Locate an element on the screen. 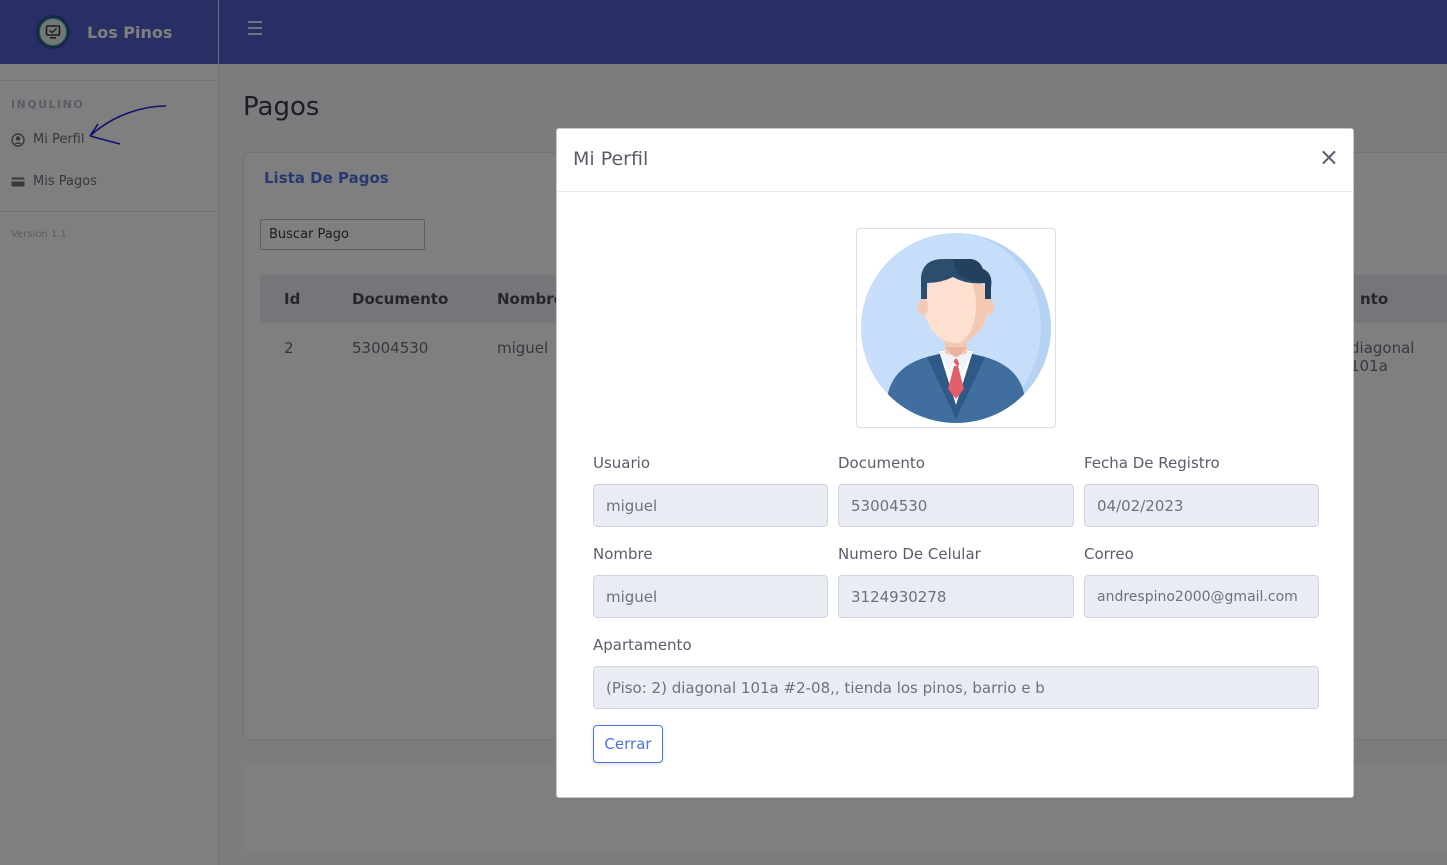 The height and width of the screenshot is (865, 1447). close-icon: × is located at coordinates (1329, 157).